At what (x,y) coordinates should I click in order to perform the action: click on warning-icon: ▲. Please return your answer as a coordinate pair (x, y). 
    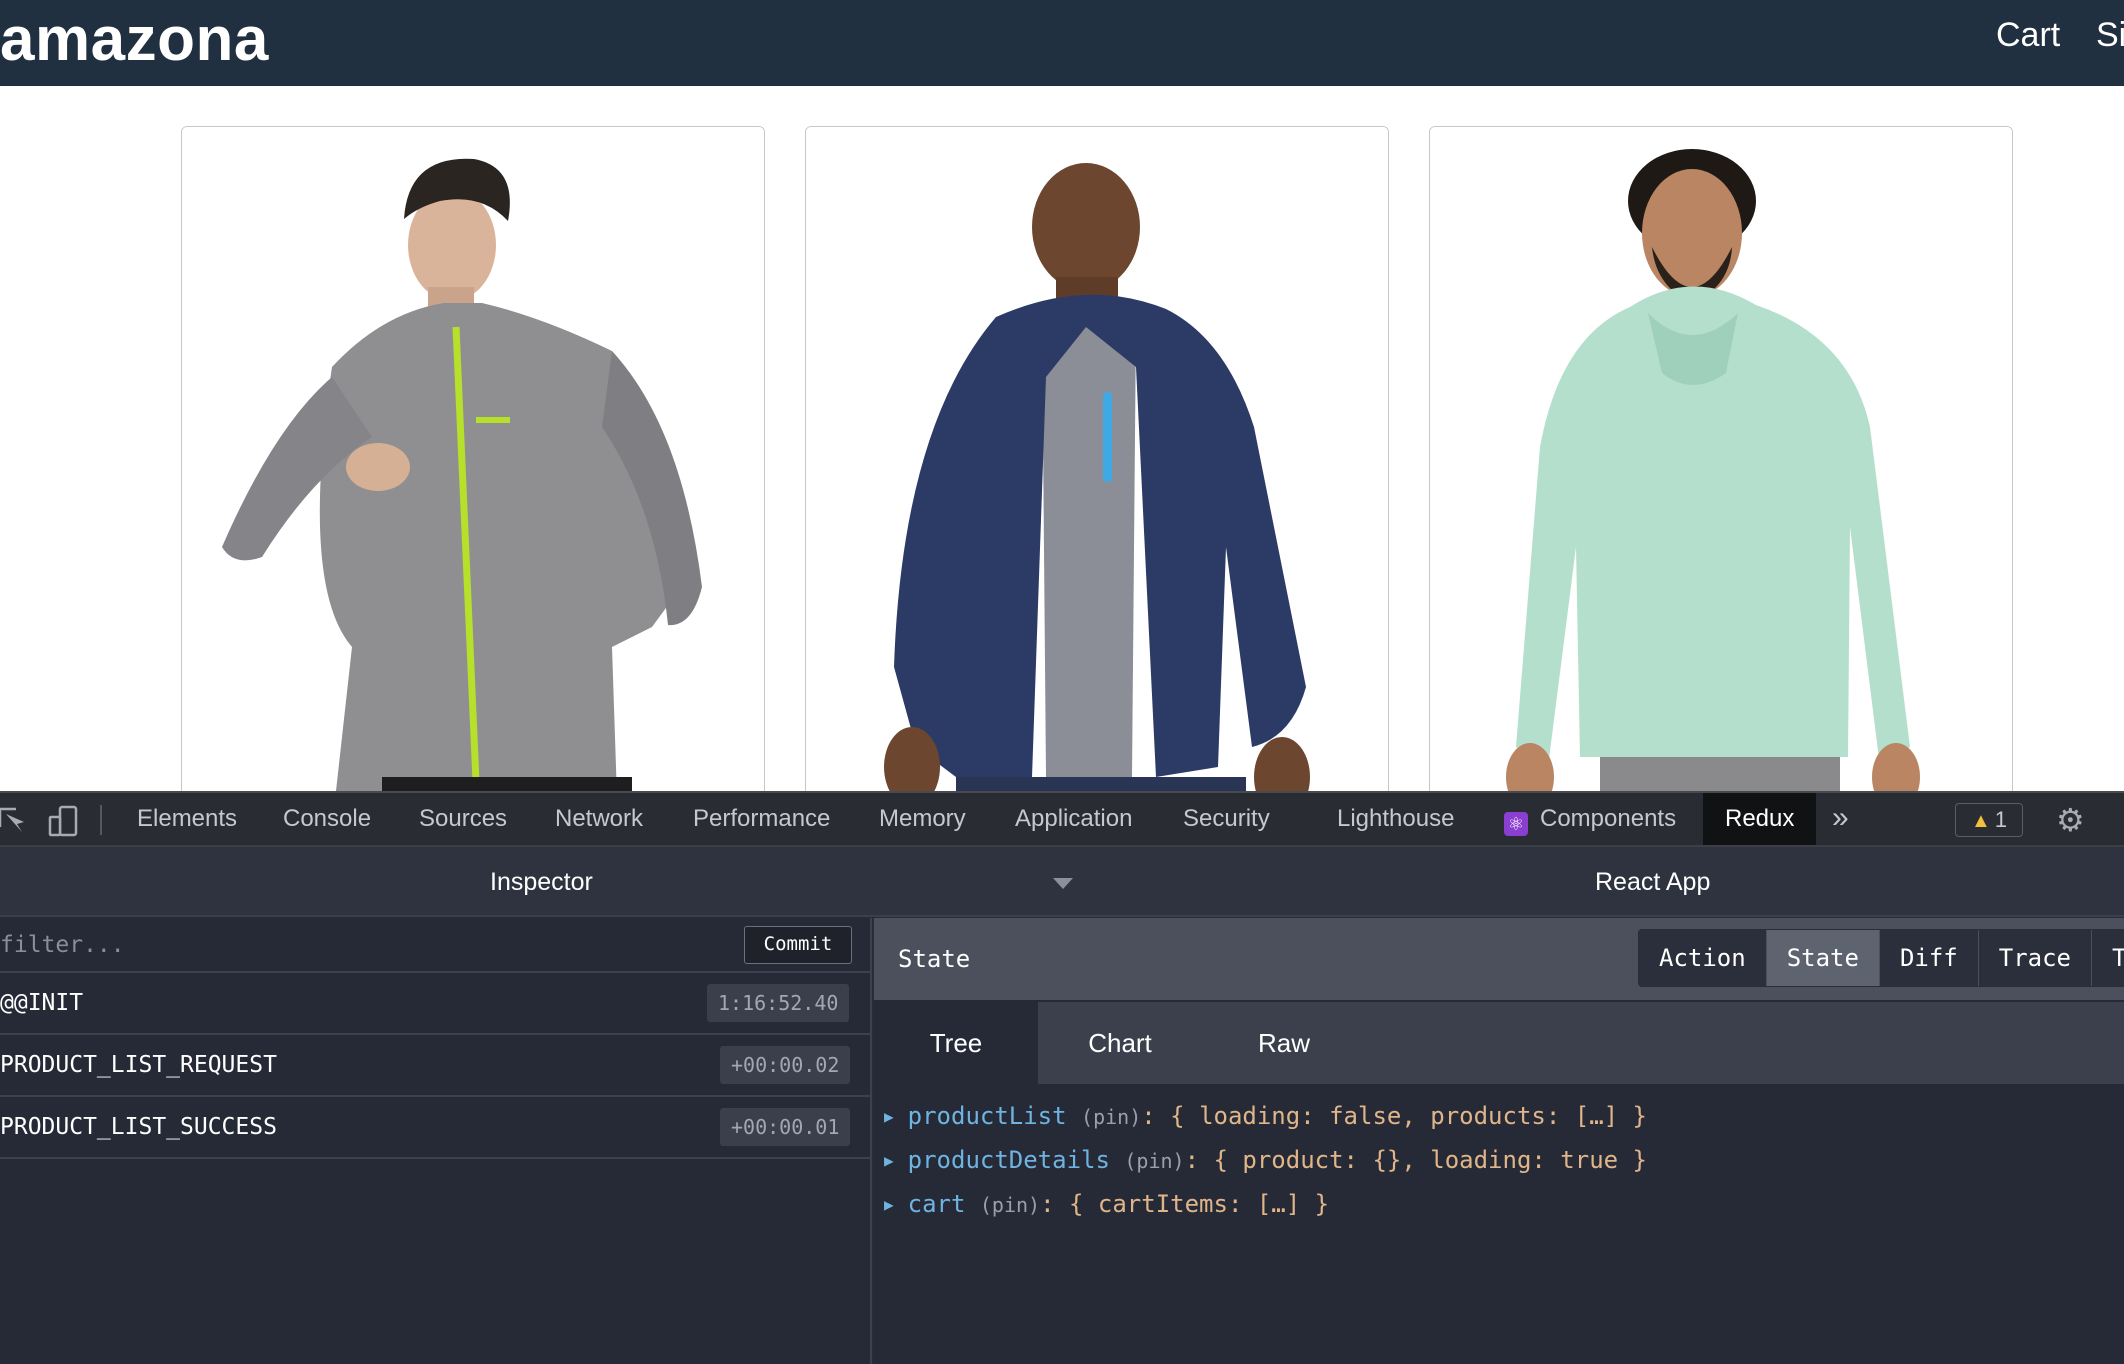
    Looking at the image, I should click on (1980, 821).